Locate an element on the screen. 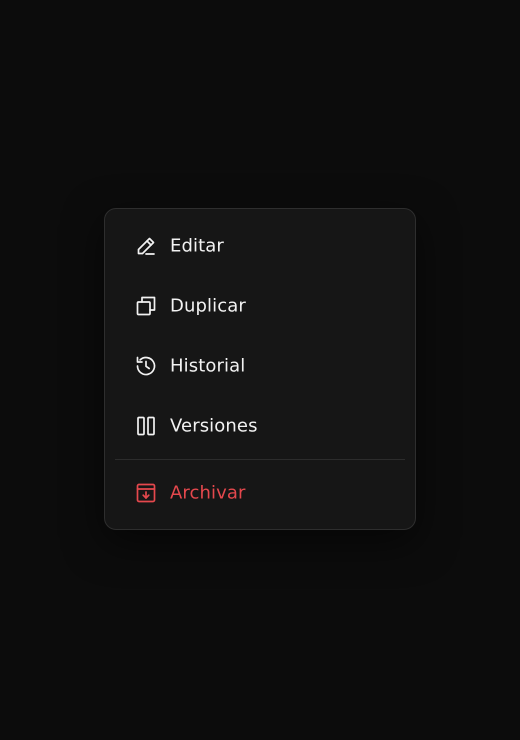  menu-item-label: Archivar is located at coordinates (208, 493).